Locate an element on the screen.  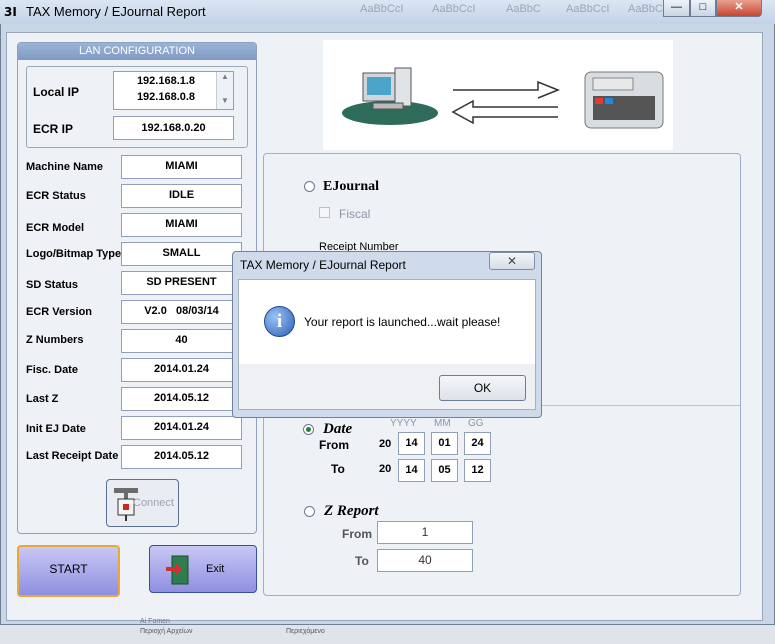
machine-name-field: MIAMI is located at coordinates (181, 167).